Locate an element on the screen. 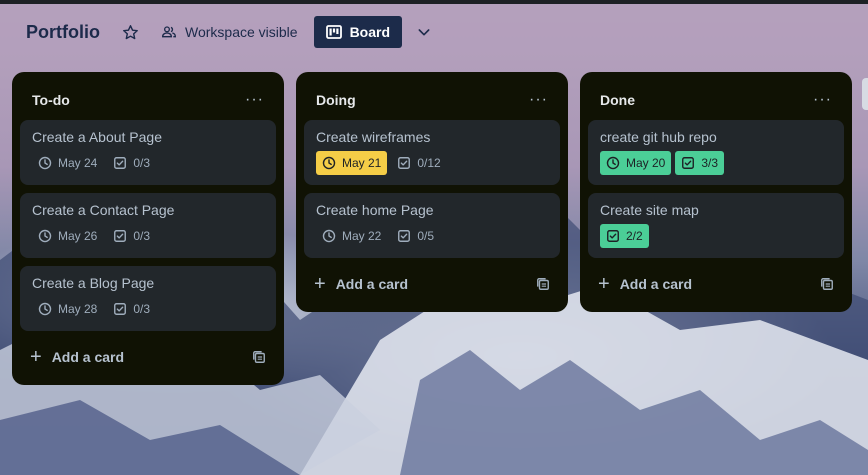 This screenshot has width=868, height=475. card: create git hub repo May 20 3/3 is located at coordinates (716, 152).